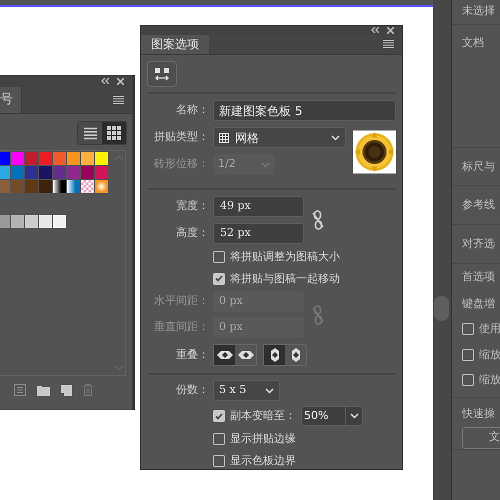  What do you see at coordinates (279, 137) in the screenshot?
I see `tile-type-dropdown: 网格` at bounding box center [279, 137].